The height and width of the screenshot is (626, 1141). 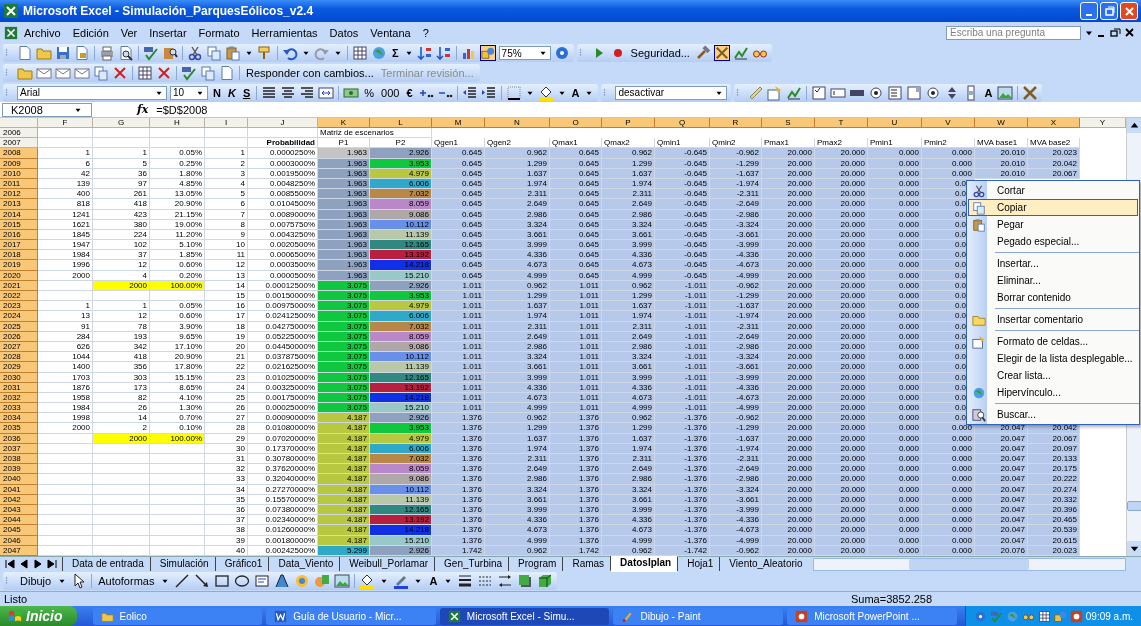 I want to click on underline-button: S, so click(x=246, y=92).